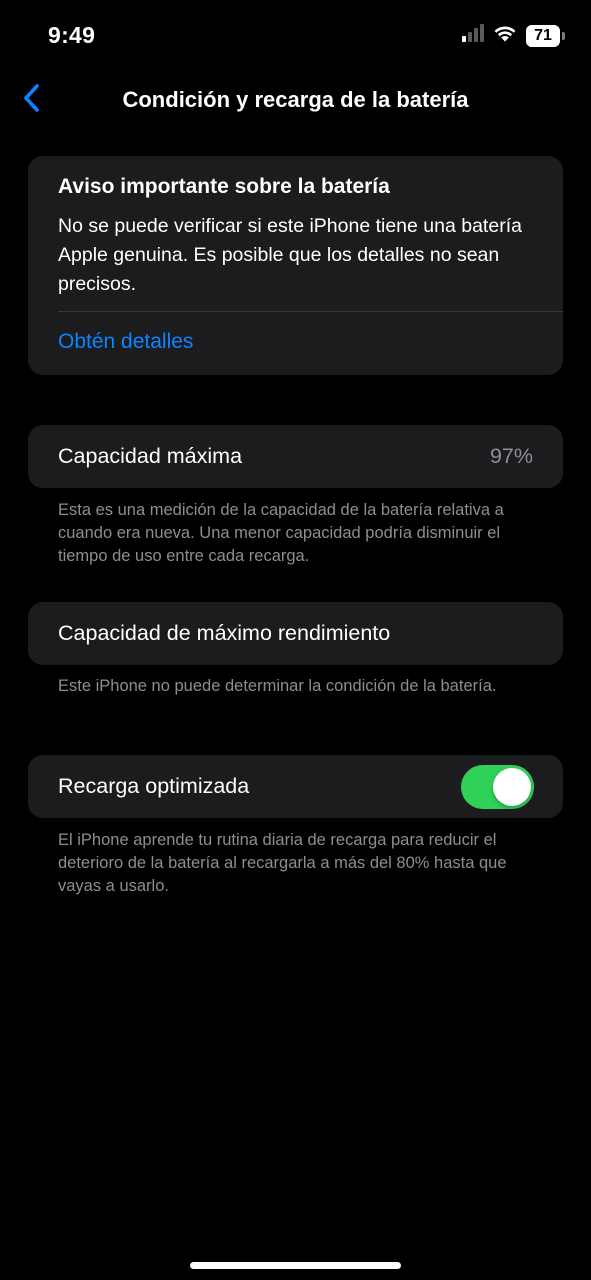 The height and width of the screenshot is (1280, 591). What do you see at coordinates (150, 456) in the screenshot?
I see `maximum-capacity-label: Capacidad máxima` at bounding box center [150, 456].